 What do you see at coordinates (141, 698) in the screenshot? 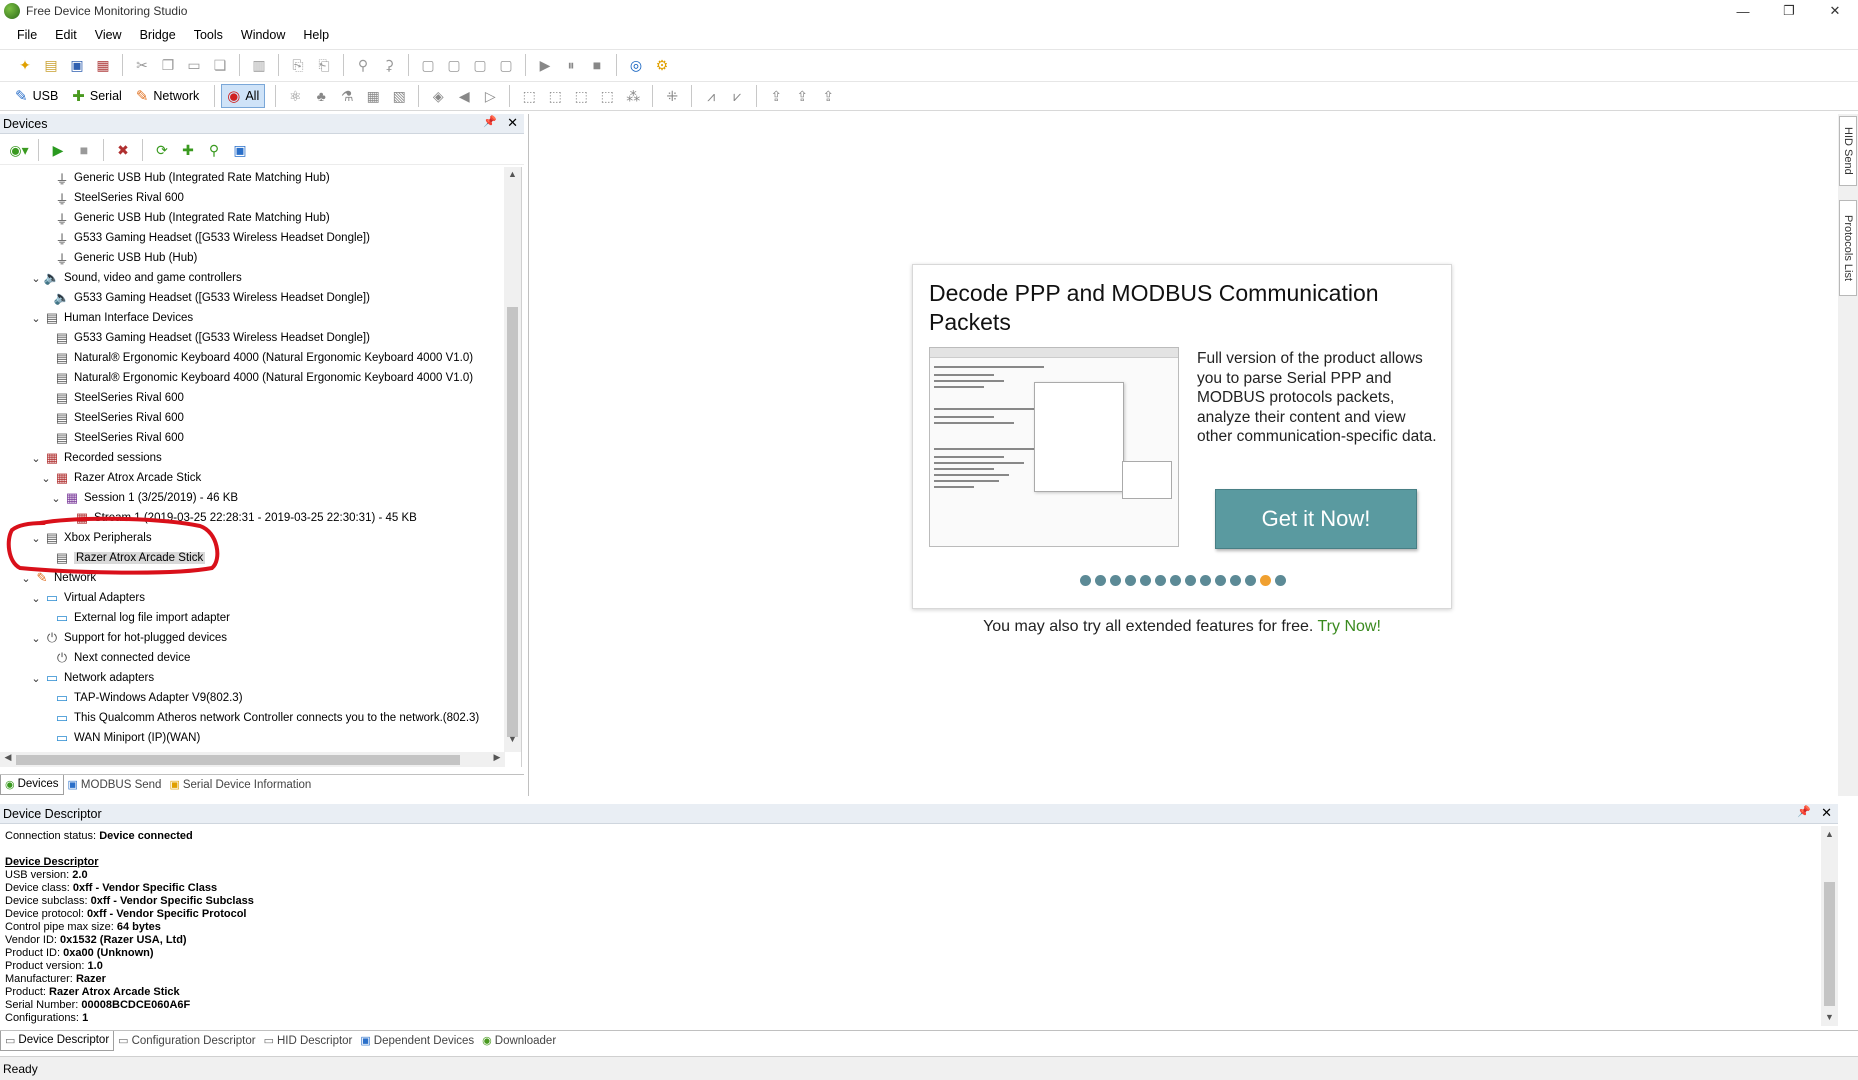
I see `tree-item: ▭ TAP-Windows Adapter V9(802.3)` at bounding box center [141, 698].